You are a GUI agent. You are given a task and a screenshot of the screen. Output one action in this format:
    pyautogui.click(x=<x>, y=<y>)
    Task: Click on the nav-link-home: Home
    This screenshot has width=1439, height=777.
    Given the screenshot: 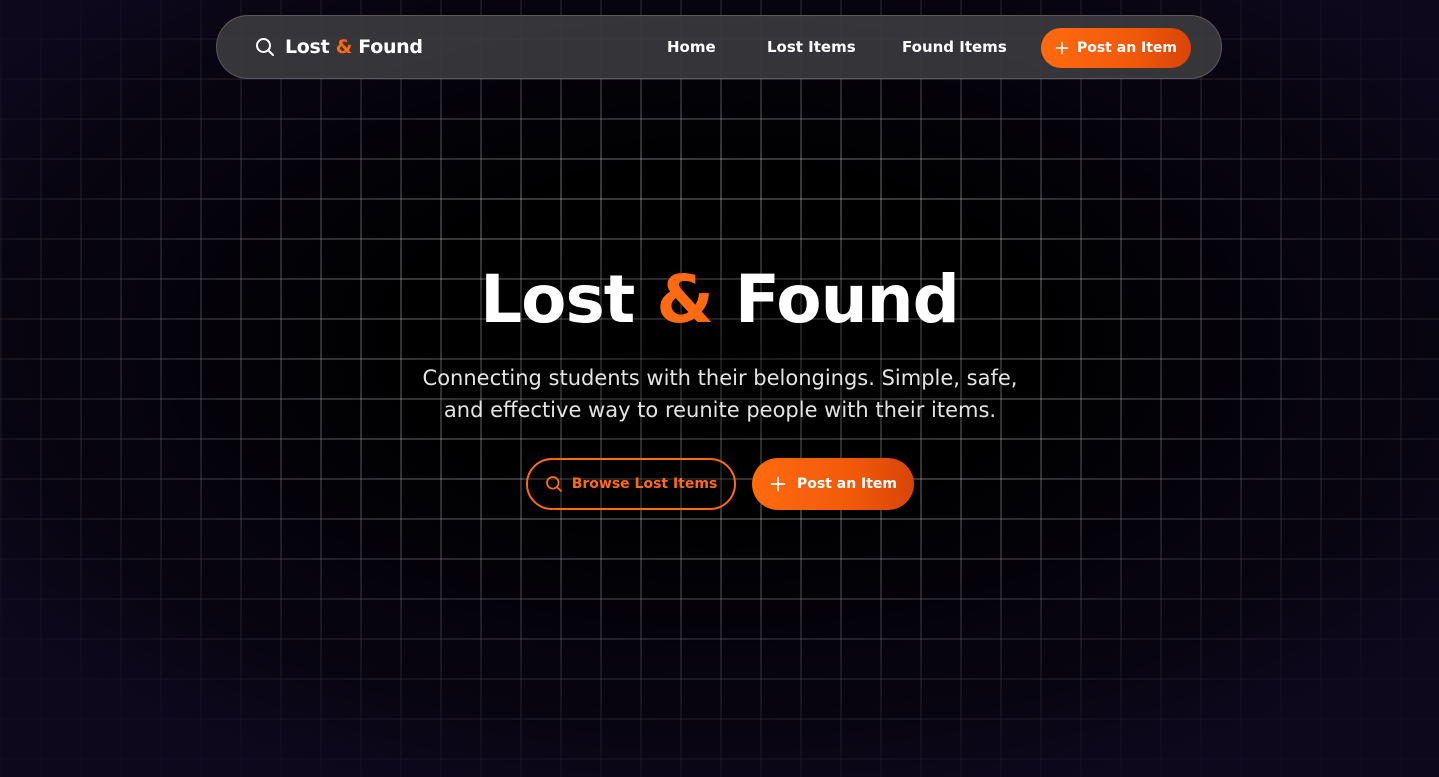 What is the action you would take?
    pyautogui.click(x=691, y=47)
    